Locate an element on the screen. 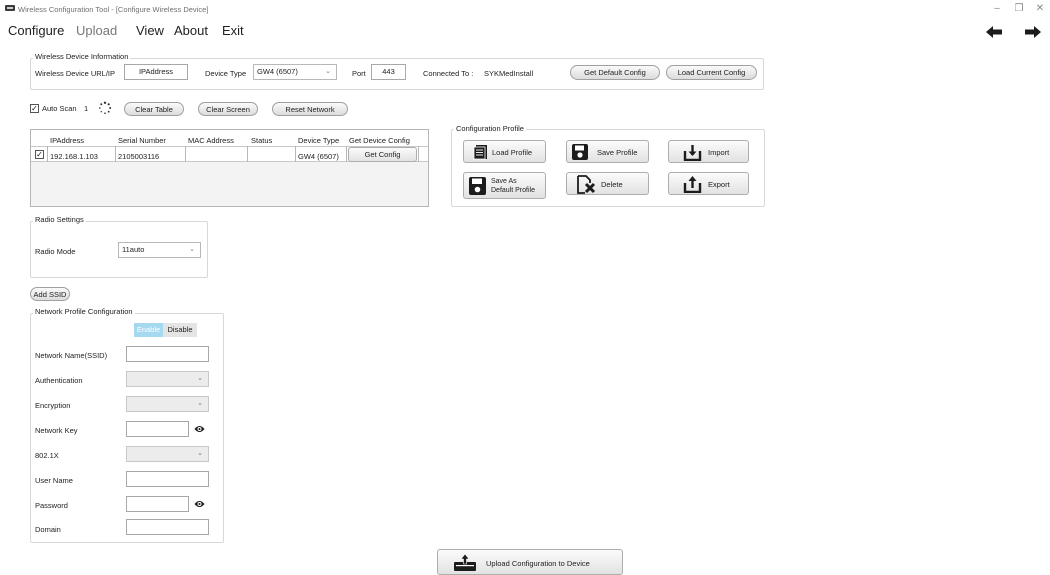 This screenshot has width=1050, height=575. column-header-device-type: Device Type is located at coordinates (318, 140).